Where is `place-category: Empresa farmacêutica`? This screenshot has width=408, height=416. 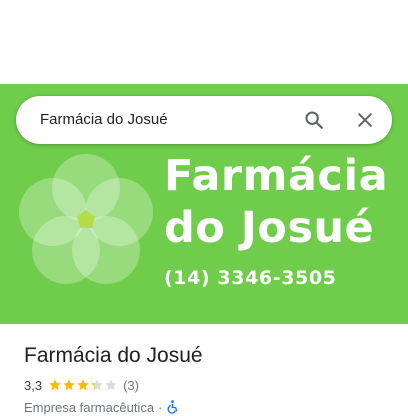 place-category: Empresa farmacêutica is located at coordinates (89, 407).